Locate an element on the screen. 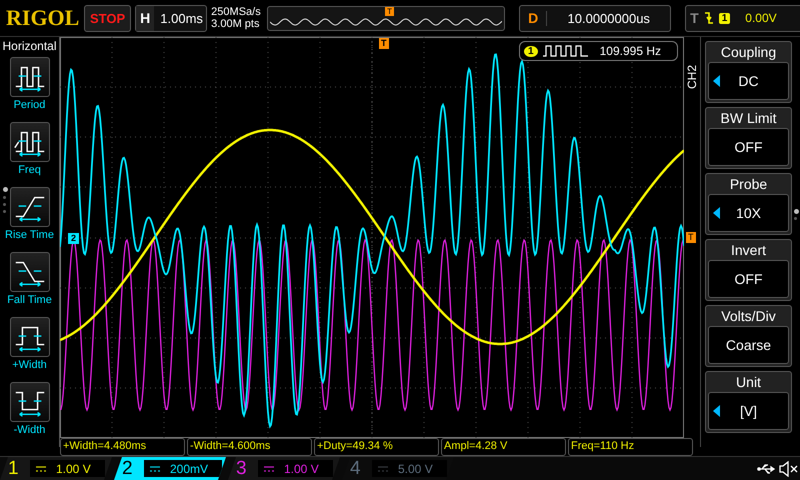 This screenshot has height=480, width=800. usb-icon is located at coordinates (767, 468).